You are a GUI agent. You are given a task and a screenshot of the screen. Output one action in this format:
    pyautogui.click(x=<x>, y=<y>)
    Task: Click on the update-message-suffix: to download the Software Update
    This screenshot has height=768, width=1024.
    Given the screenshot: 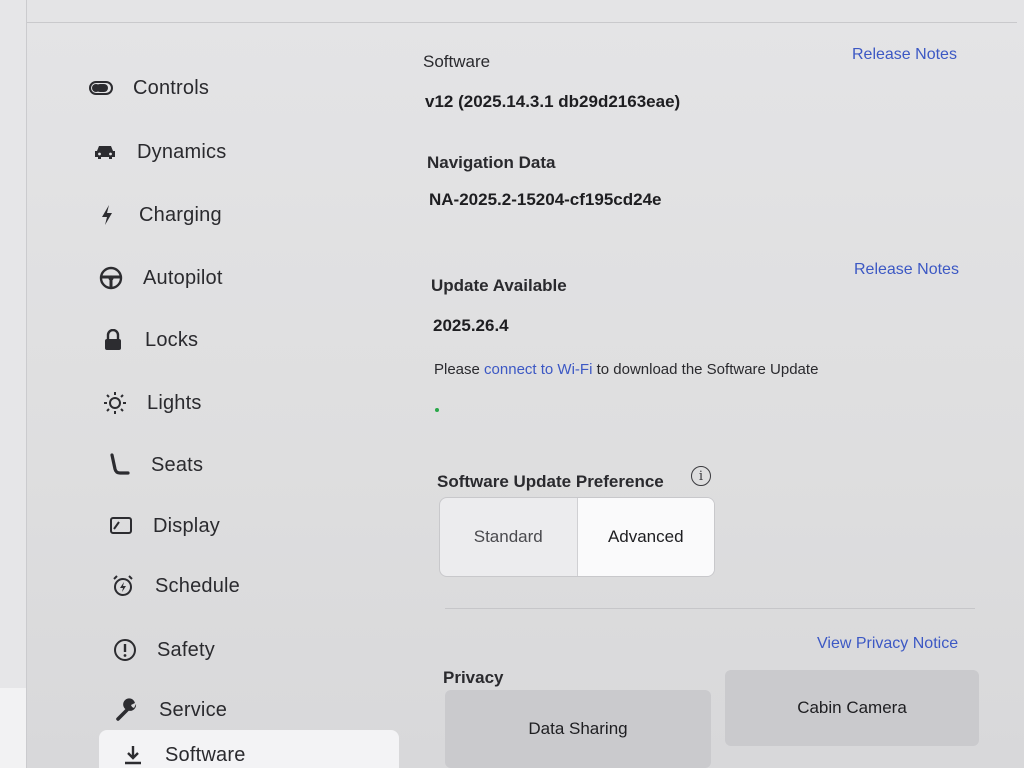 What is the action you would take?
    pyautogui.click(x=707, y=369)
    